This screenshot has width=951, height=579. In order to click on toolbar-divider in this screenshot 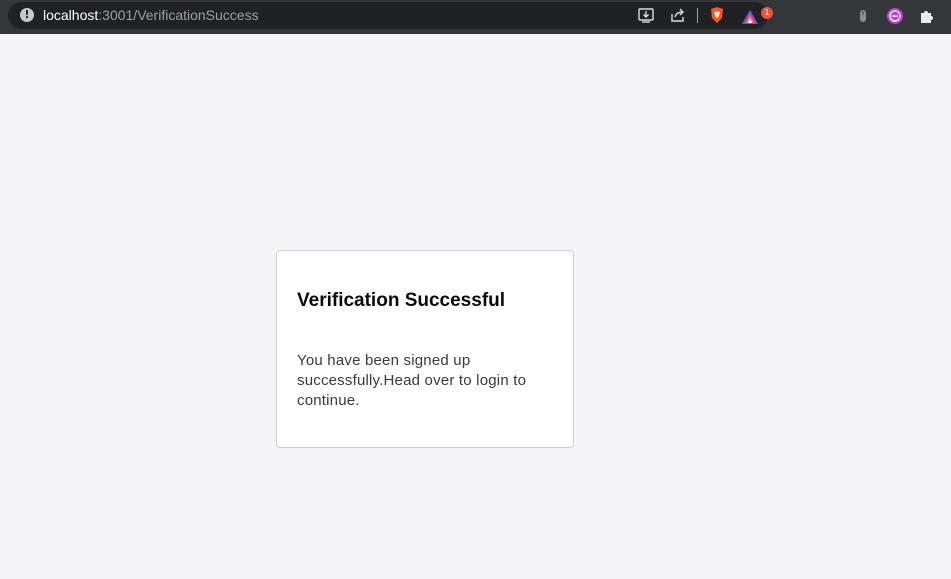, I will do `click(697, 15)`.